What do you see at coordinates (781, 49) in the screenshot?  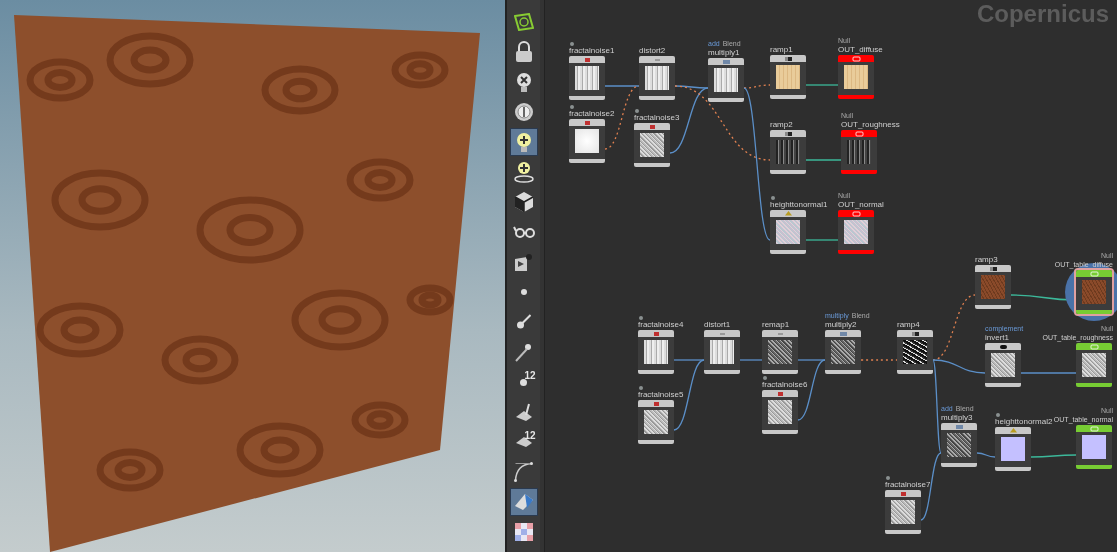 I see `node-label: ramp1` at bounding box center [781, 49].